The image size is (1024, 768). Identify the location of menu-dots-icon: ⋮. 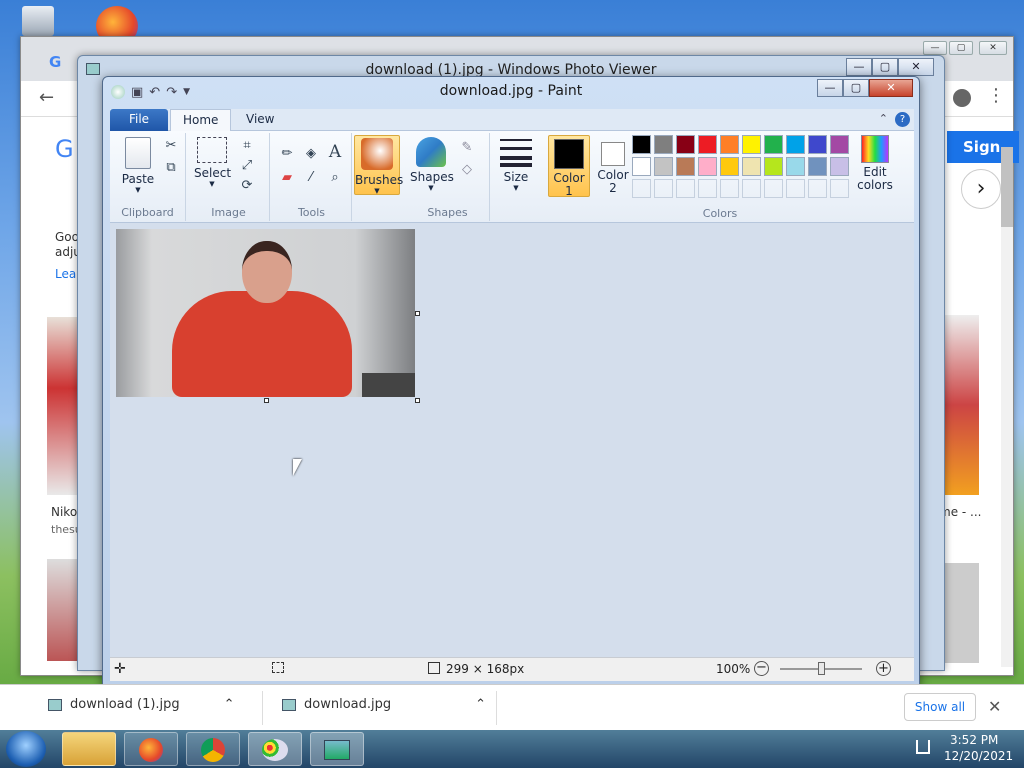
(996, 95).